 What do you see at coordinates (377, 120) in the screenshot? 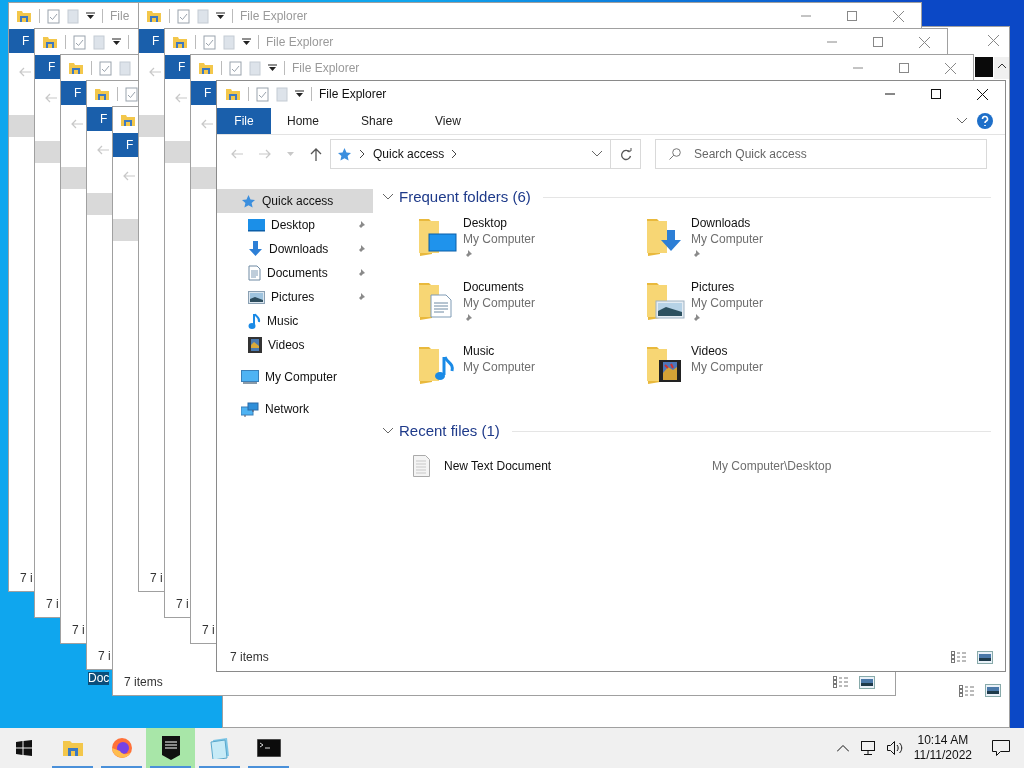
I see `ribbon-tab: Share` at bounding box center [377, 120].